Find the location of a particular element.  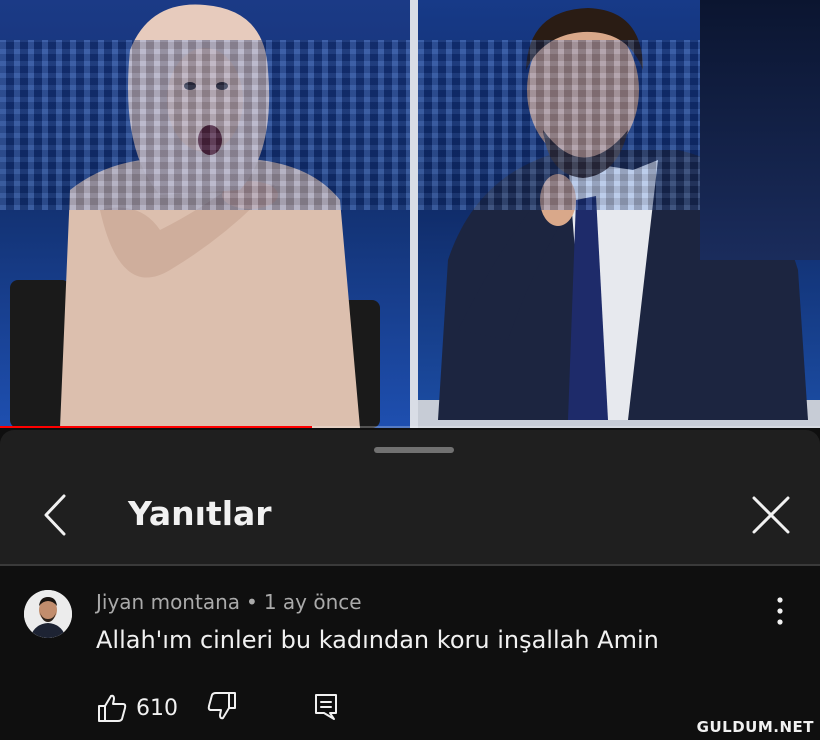

comment-meta: Jiyan montana • 1 ay önce is located at coordinates (229, 602).